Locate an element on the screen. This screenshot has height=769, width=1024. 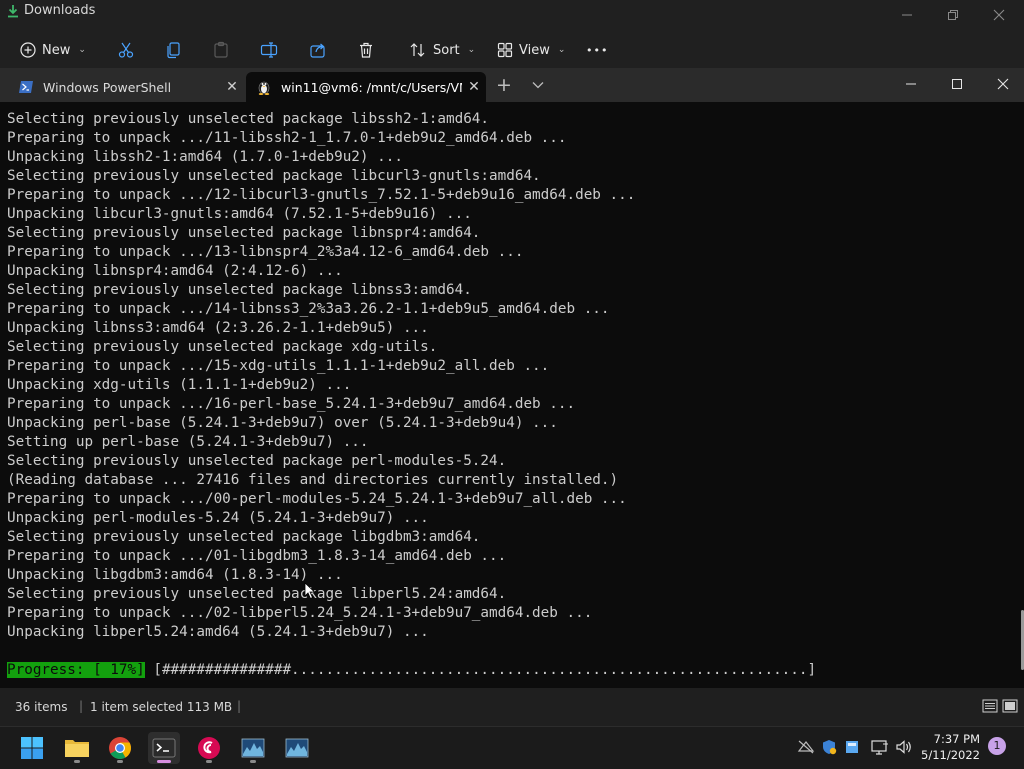
restore-icon is located at coordinates (953, 15).